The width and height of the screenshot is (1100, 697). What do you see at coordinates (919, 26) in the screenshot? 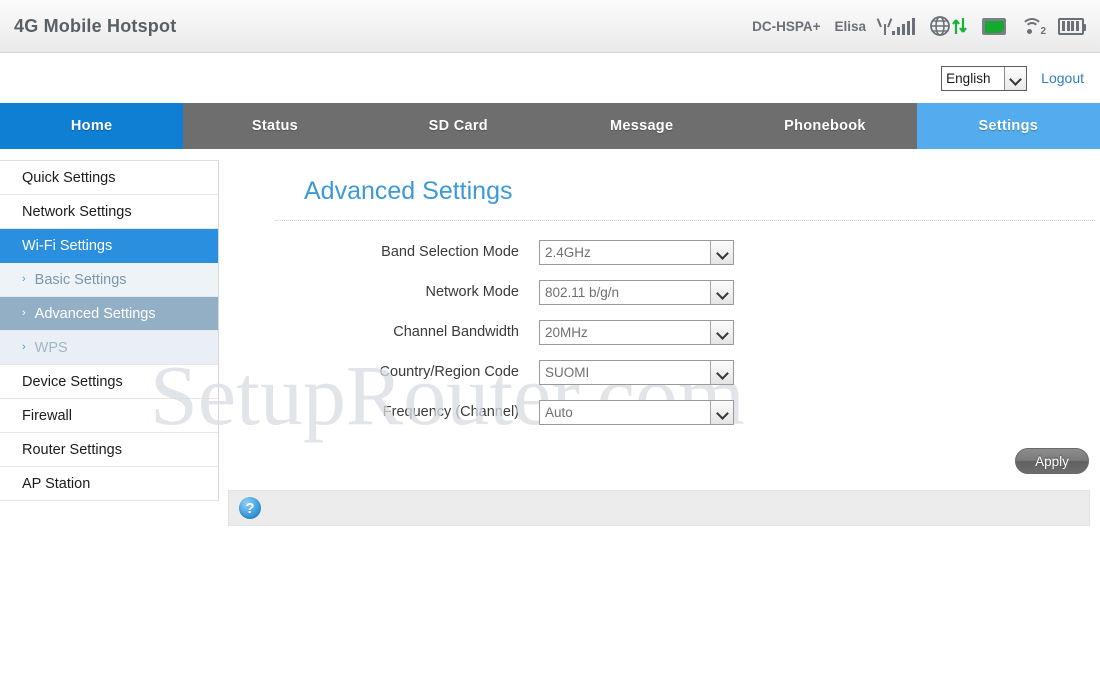
I see `status-icon-tray: DC-HSPA+ Elisa 2` at bounding box center [919, 26].